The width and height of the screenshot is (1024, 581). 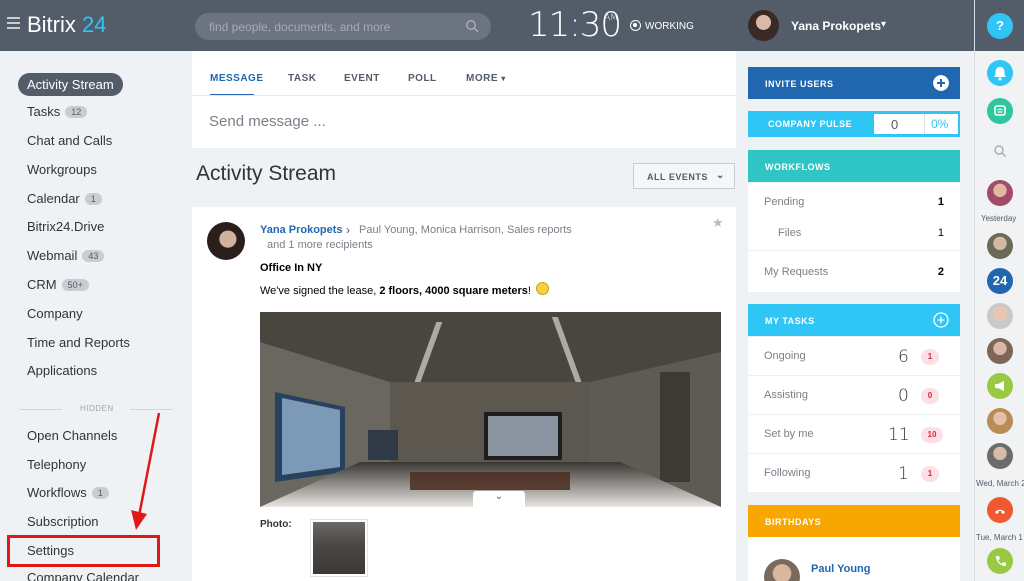 I want to click on nav-item-label: Bitrix24.Drive, so click(x=66, y=226).